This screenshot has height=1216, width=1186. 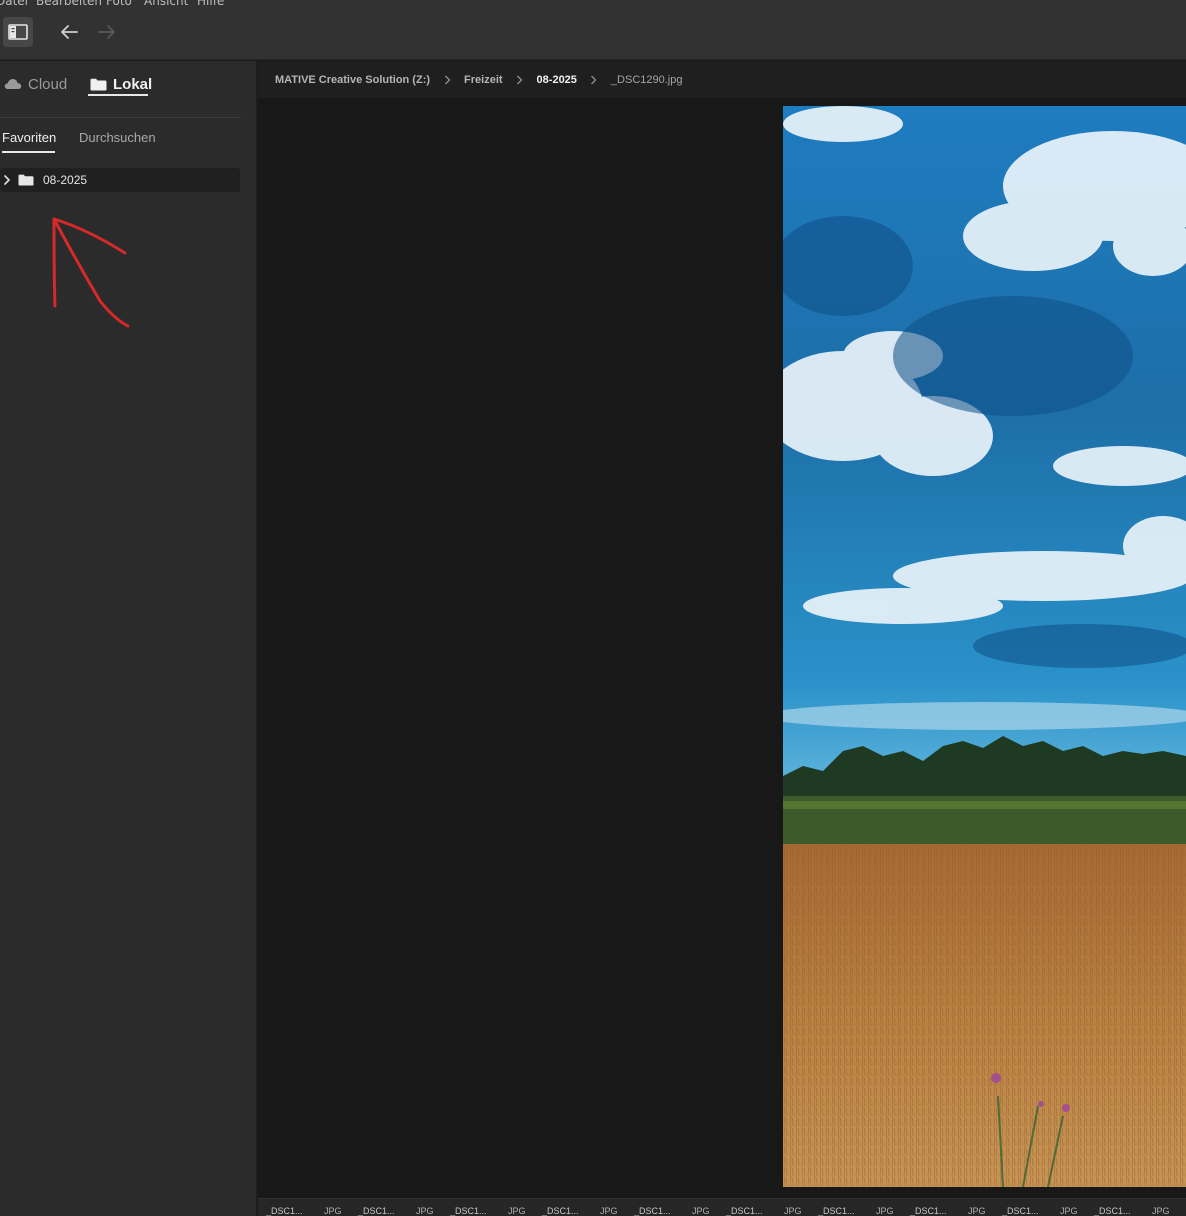 I want to click on forward-button, so click(x=107, y=32).